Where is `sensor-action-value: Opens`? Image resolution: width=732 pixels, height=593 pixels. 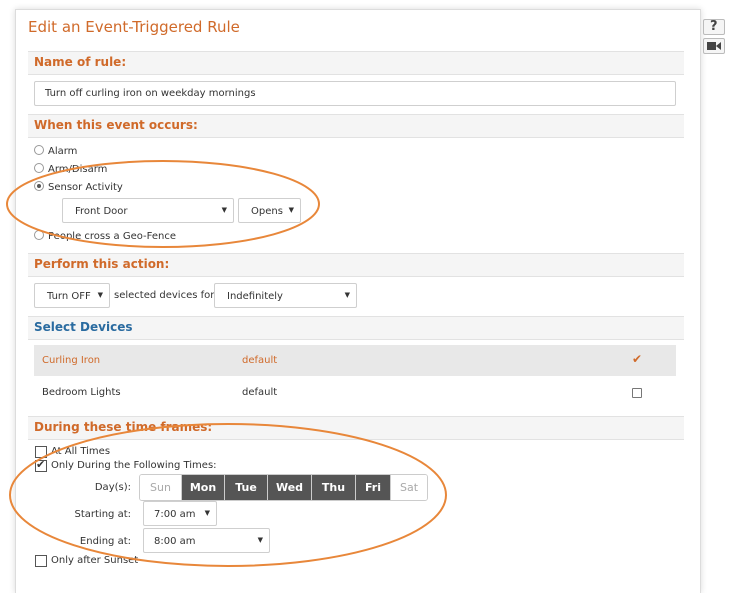
sensor-action-value: Opens is located at coordinates (267, 211).